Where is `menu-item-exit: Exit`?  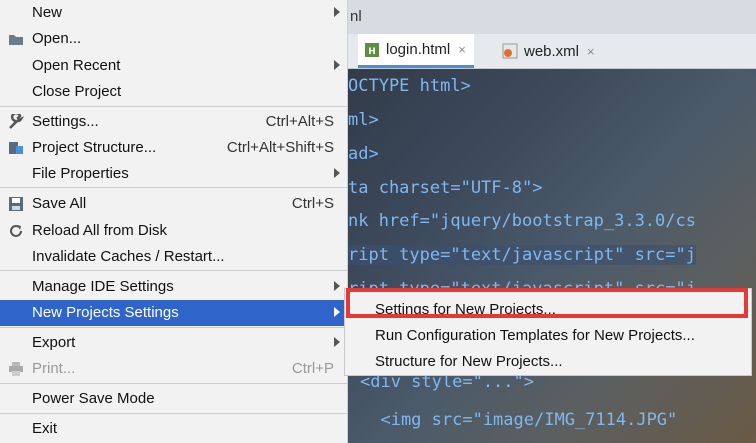 menu-item-exit: Exit is located at coordinates (174, 429).